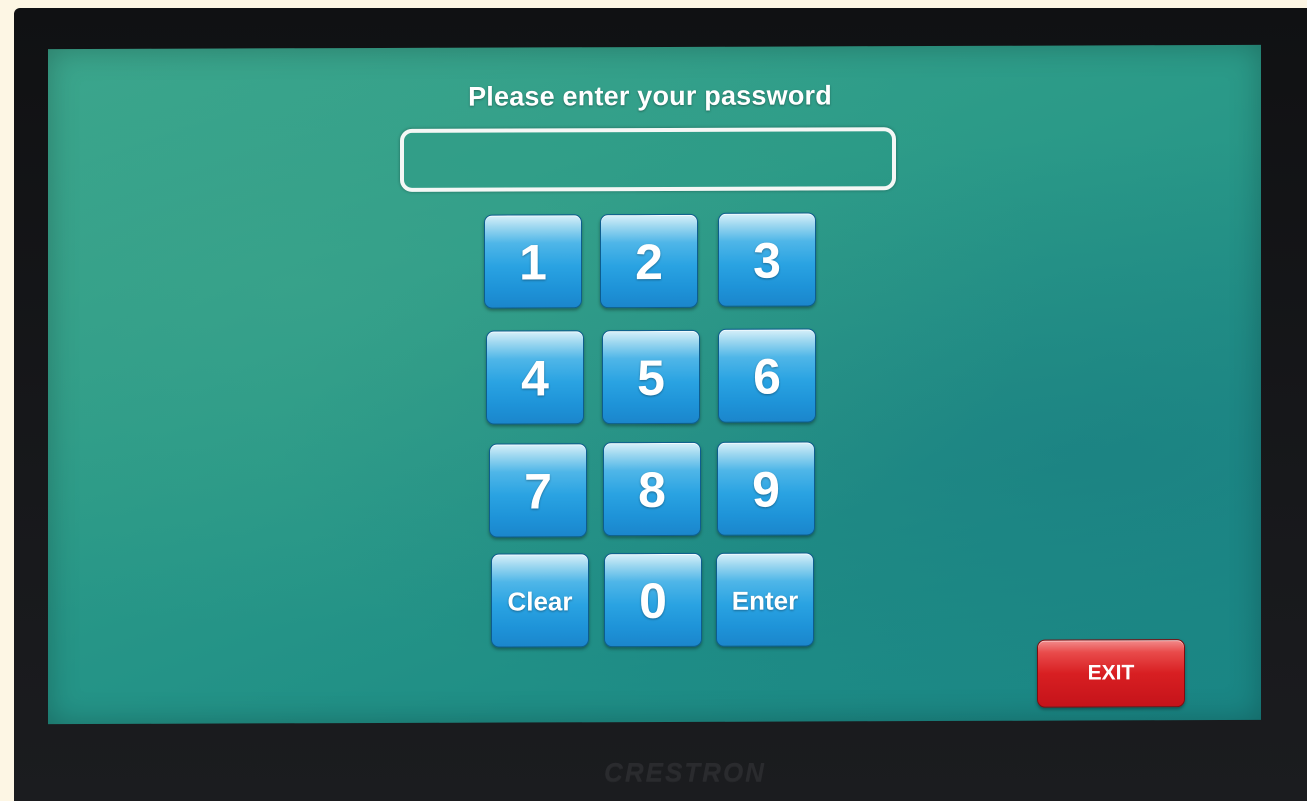 The image size is (1307, 801). Describe the element at coordinates (685, 772) in the screenshot. I see `crestron-logo: CRESTRON` at that location.